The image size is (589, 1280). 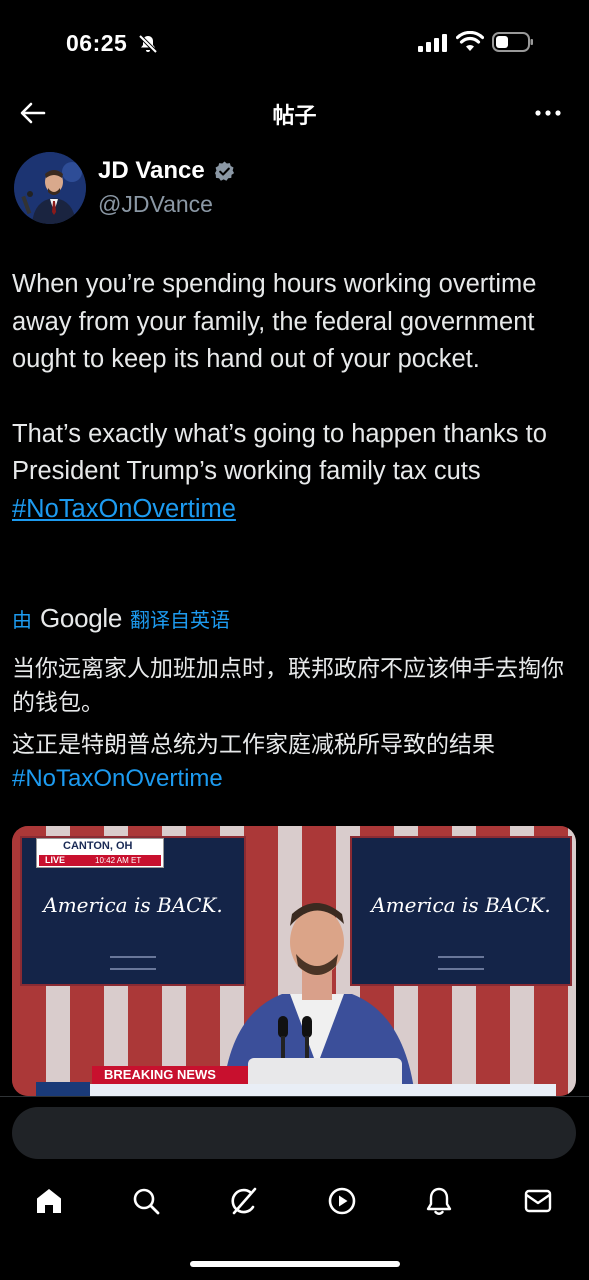 I want to click on banner-left-text: America is BACK., so click(x=133, y=905).